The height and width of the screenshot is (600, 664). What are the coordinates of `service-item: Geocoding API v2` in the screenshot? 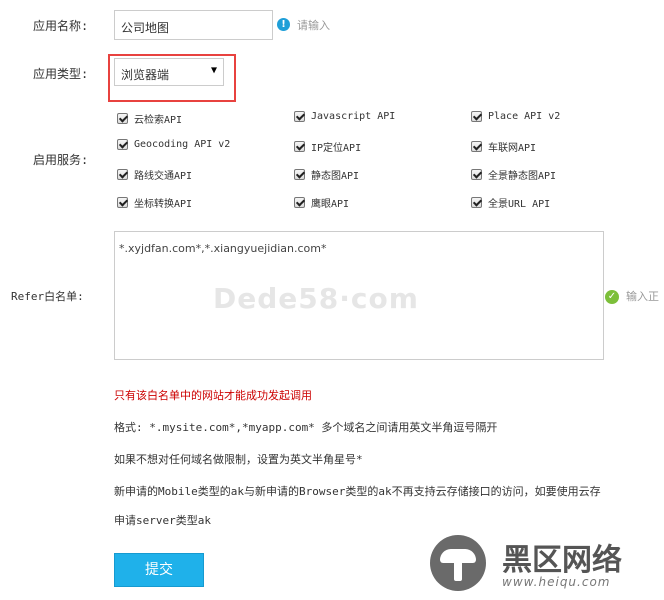 It's located at (173, 144).